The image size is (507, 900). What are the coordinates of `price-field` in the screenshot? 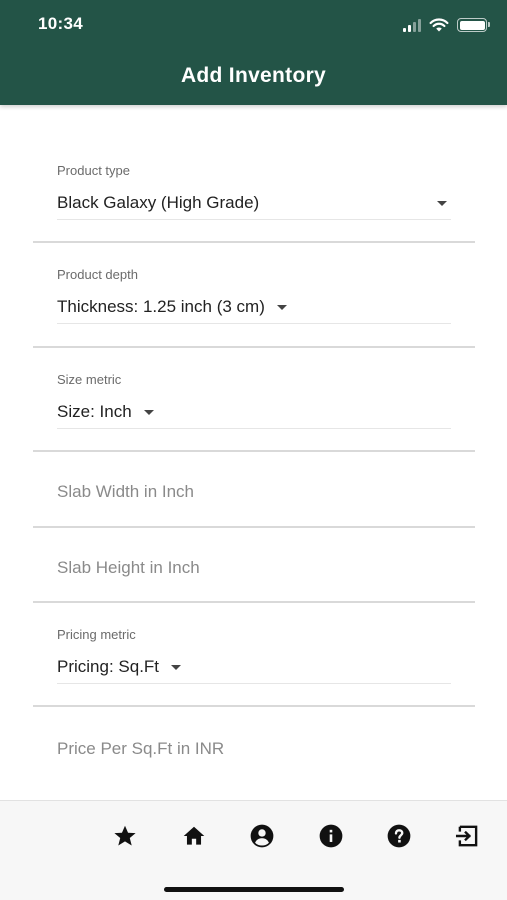 It's located at (254, 747).